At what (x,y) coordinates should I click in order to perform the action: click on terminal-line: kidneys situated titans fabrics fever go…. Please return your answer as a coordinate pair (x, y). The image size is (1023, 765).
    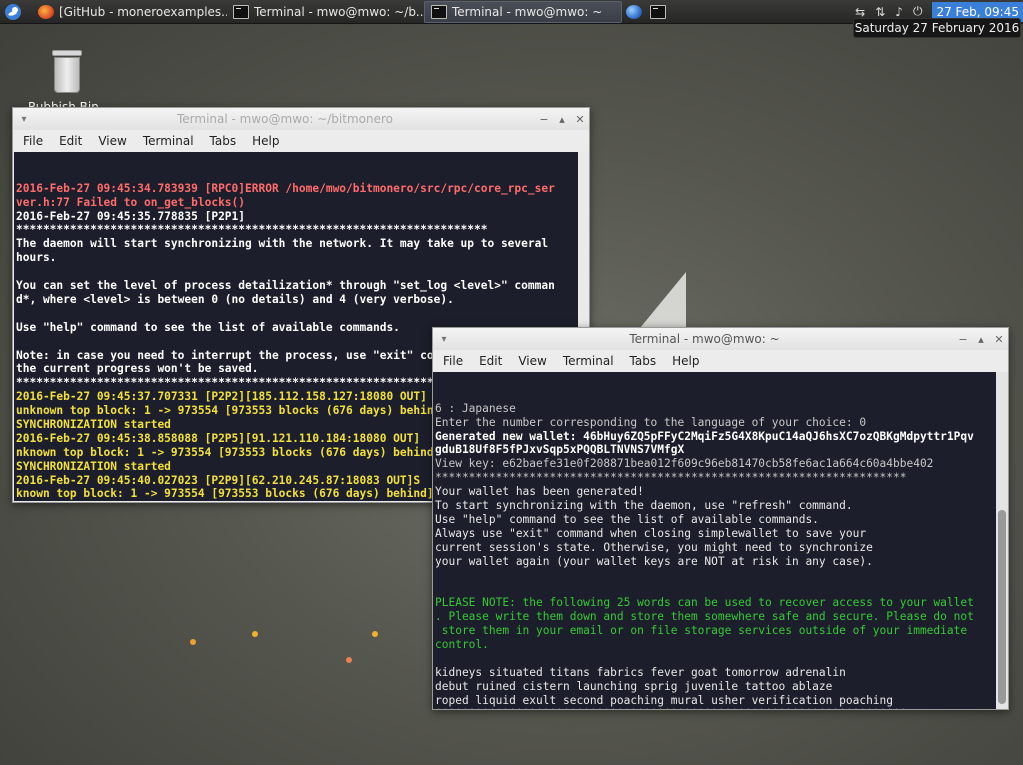
    Looking at the image, I should click on (640, 672).